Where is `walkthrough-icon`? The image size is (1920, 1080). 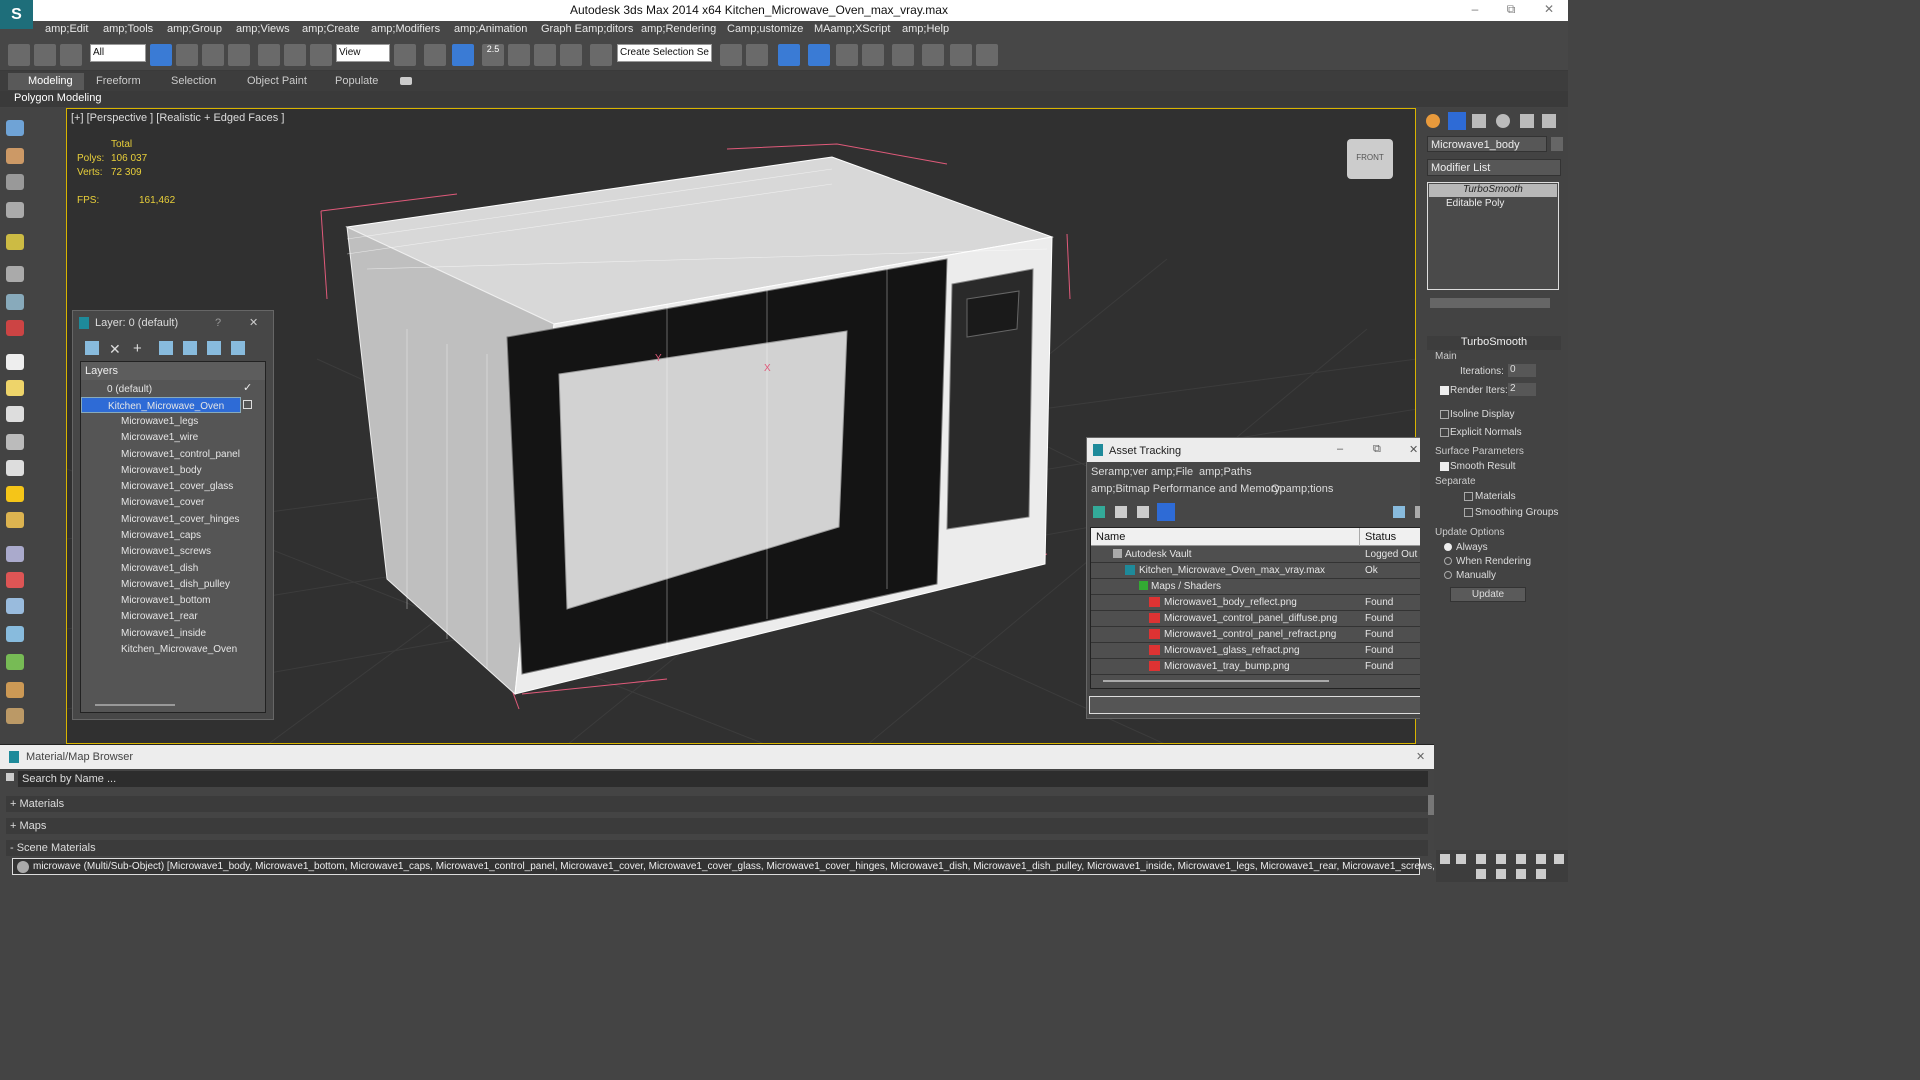 walkthrough-icon is located at coordinates (1541, 874).